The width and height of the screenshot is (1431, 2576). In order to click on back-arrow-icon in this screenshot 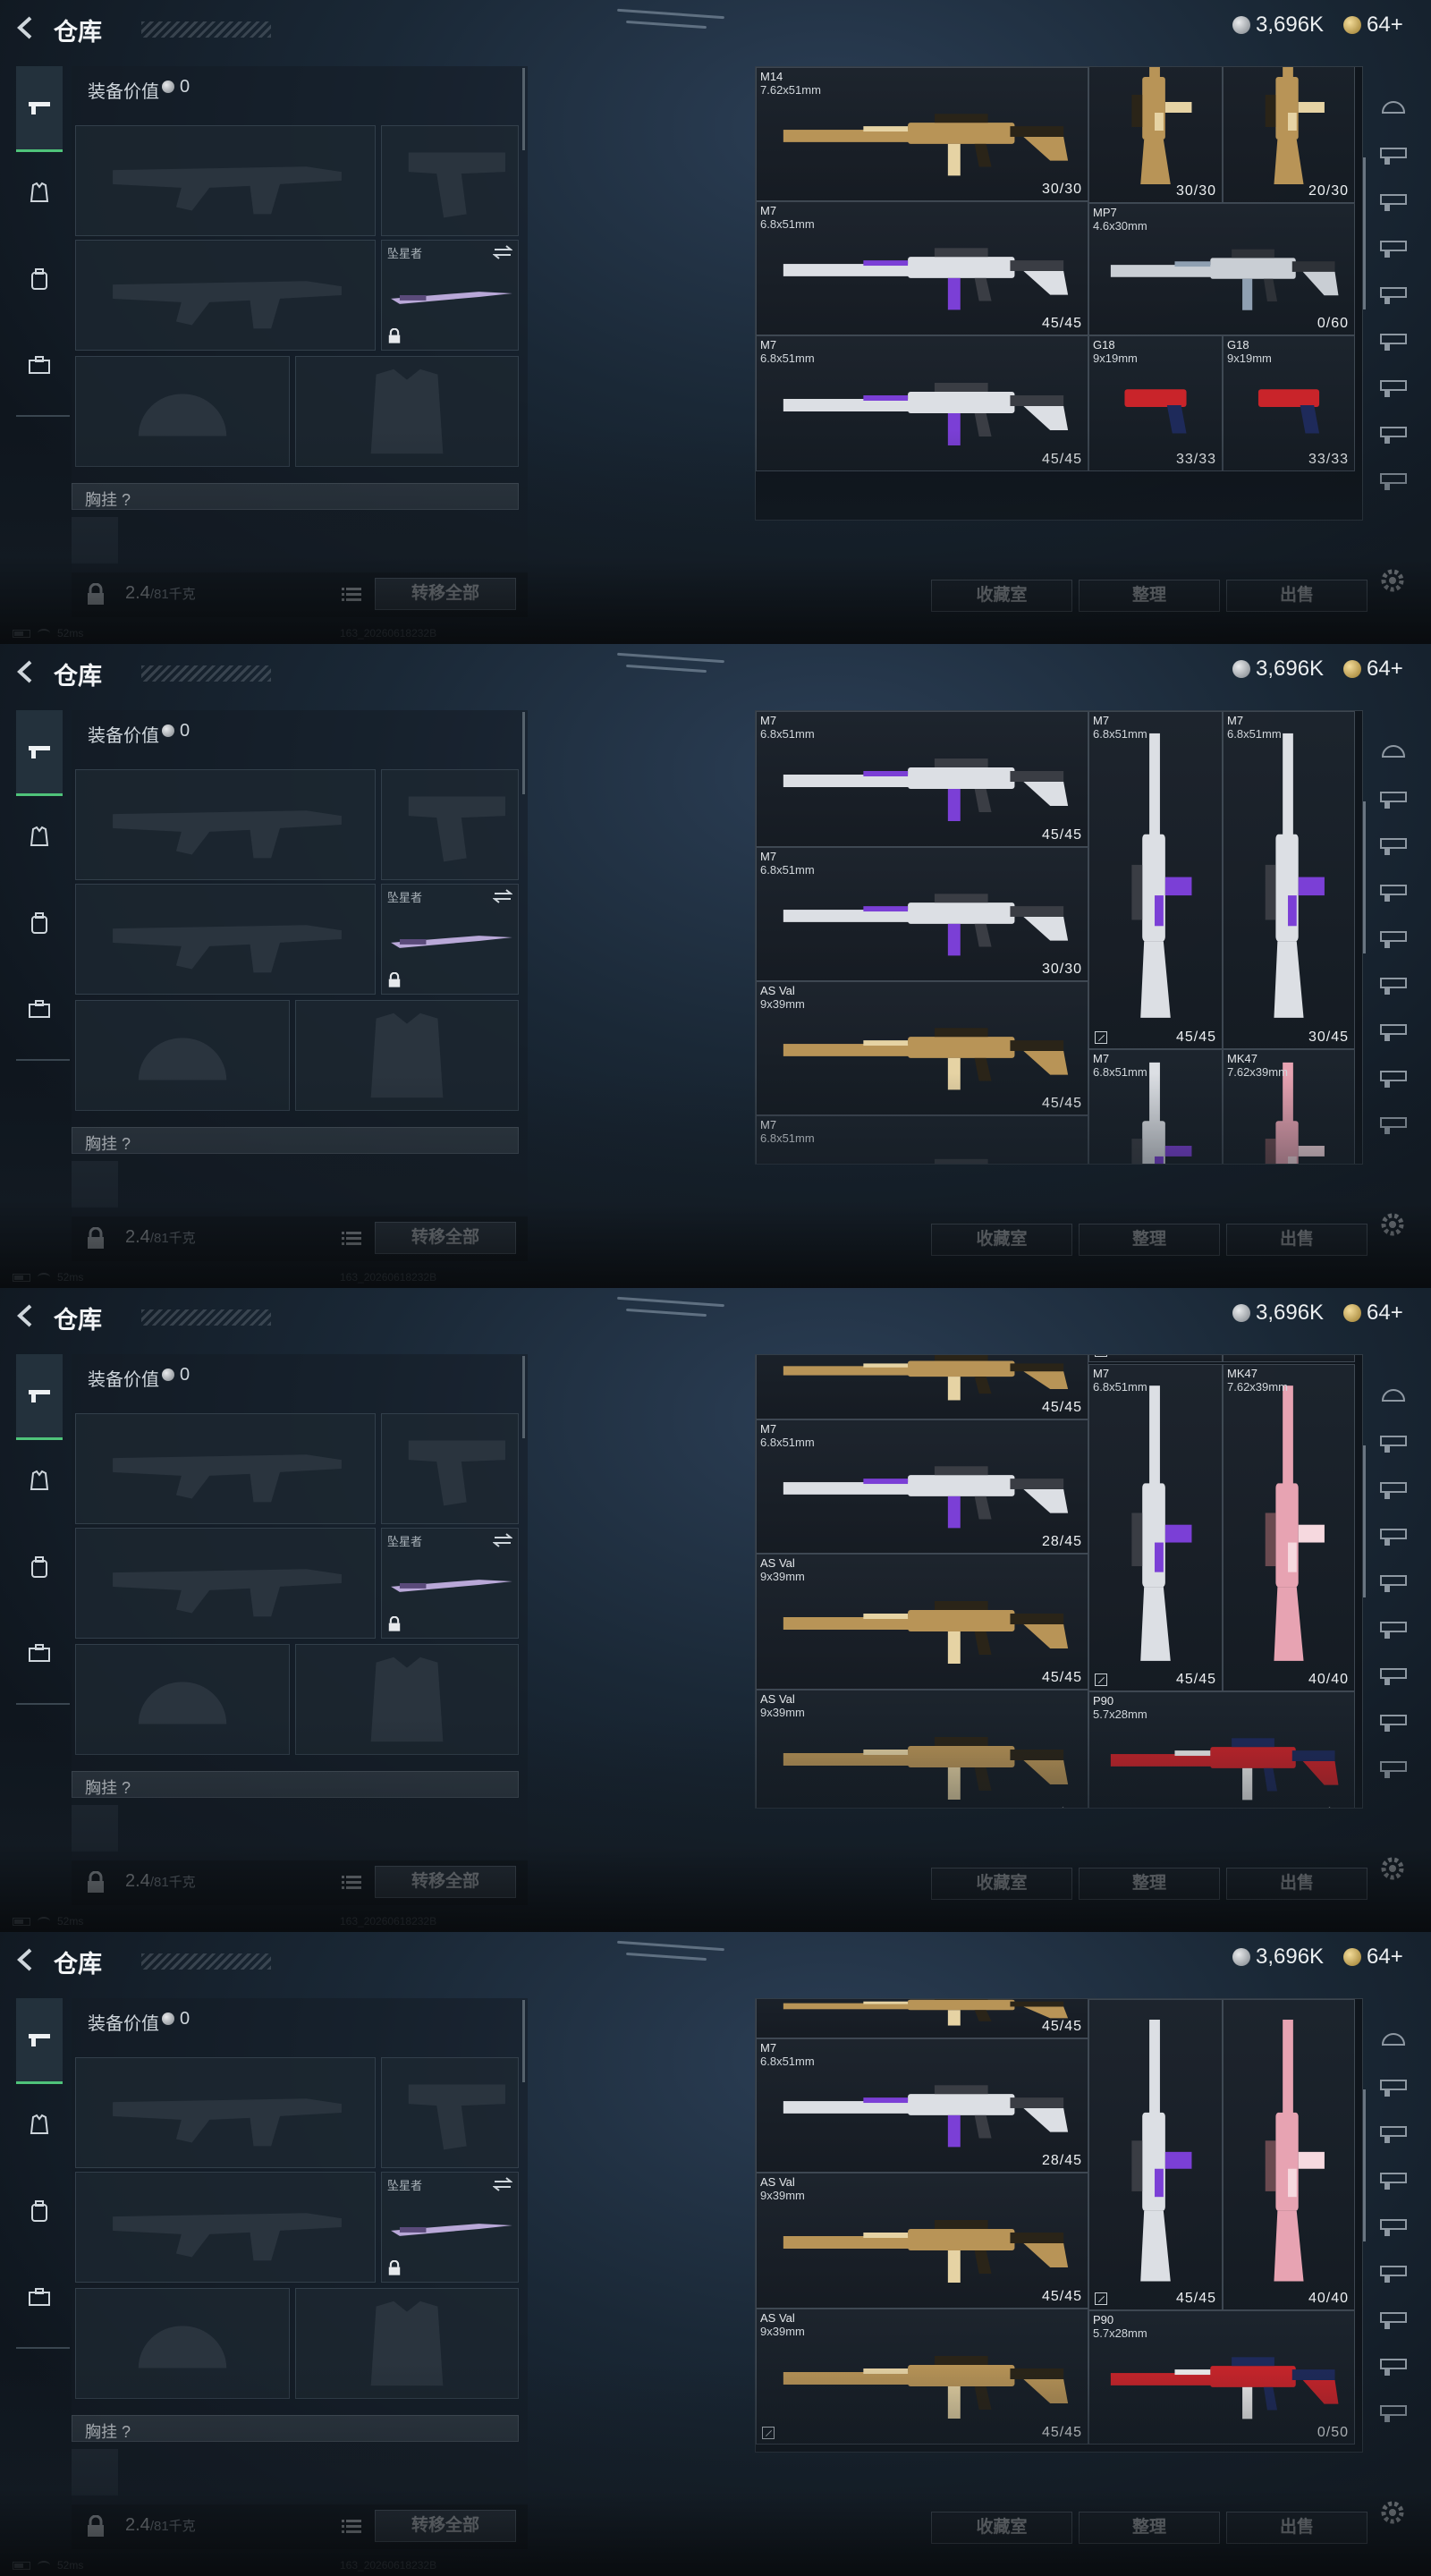, I will do `click(26, 27)`.